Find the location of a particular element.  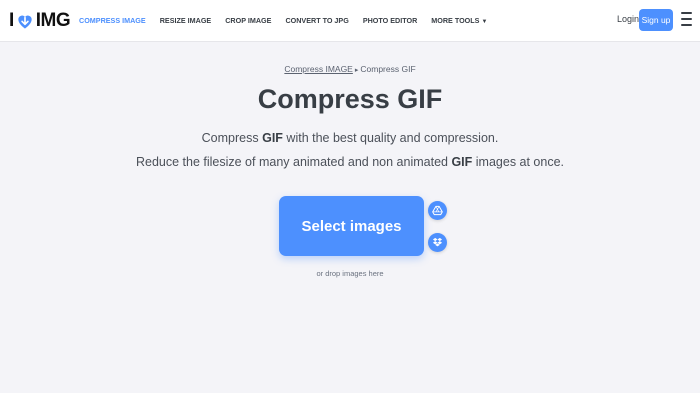

breadcrumb: Compress IMAGE ▸ Compress GIF is located at coordinates (350, 69).